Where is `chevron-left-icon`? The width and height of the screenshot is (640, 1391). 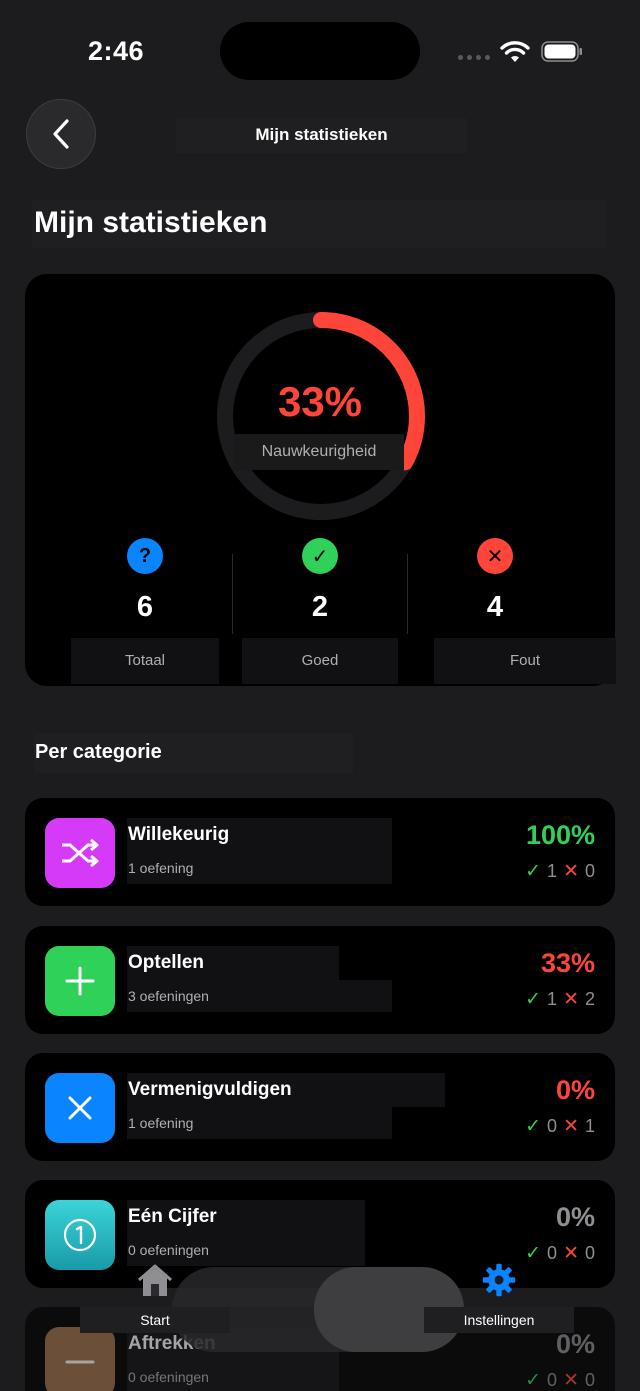
chevron-left-icon is located at coordinates (61, 134).